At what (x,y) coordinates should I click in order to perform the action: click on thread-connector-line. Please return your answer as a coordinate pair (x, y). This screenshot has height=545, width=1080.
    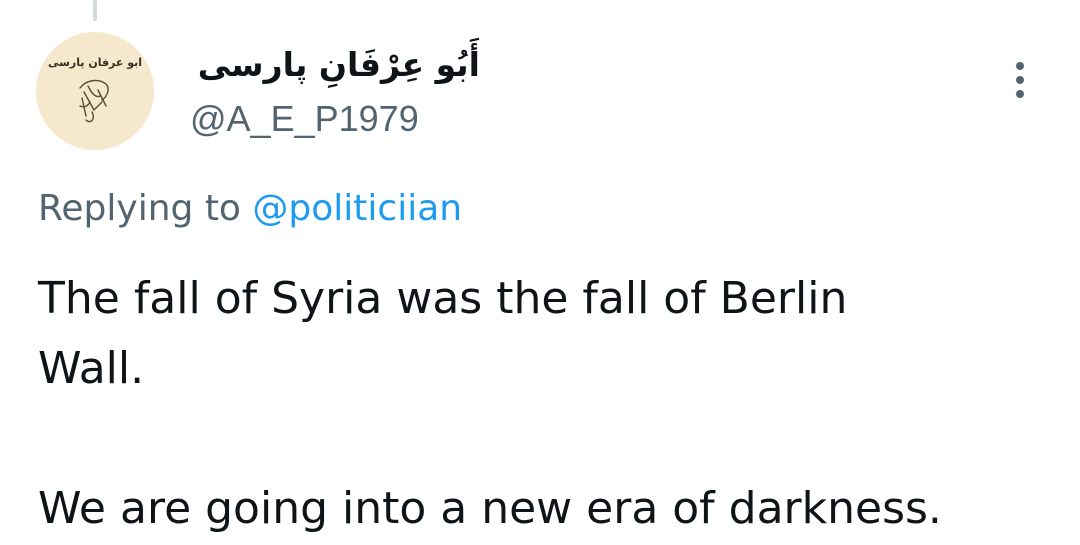
    Looking at the image, I should click on (95, 10).